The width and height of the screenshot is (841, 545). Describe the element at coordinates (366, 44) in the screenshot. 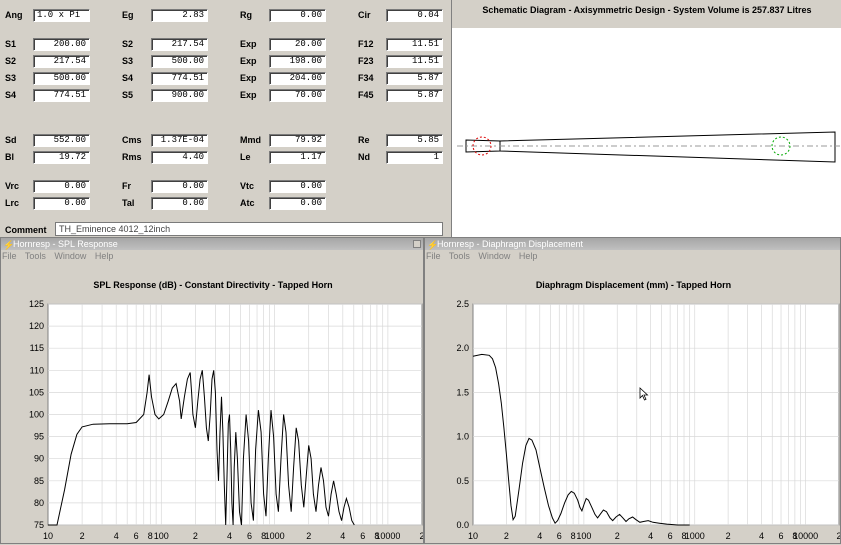

I see `param-label-f12: F12` at that location.